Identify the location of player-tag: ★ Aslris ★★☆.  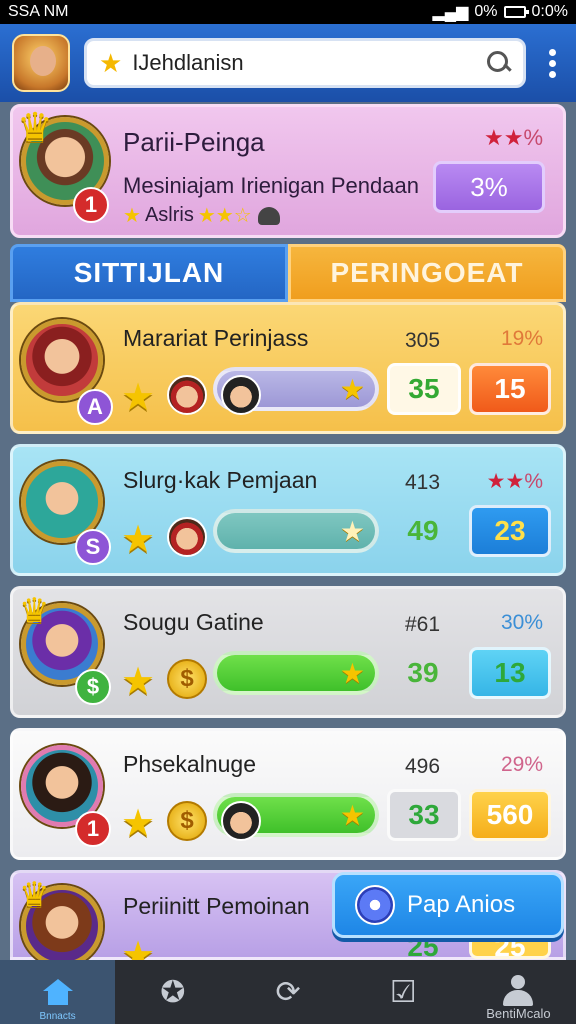
(201, 215).